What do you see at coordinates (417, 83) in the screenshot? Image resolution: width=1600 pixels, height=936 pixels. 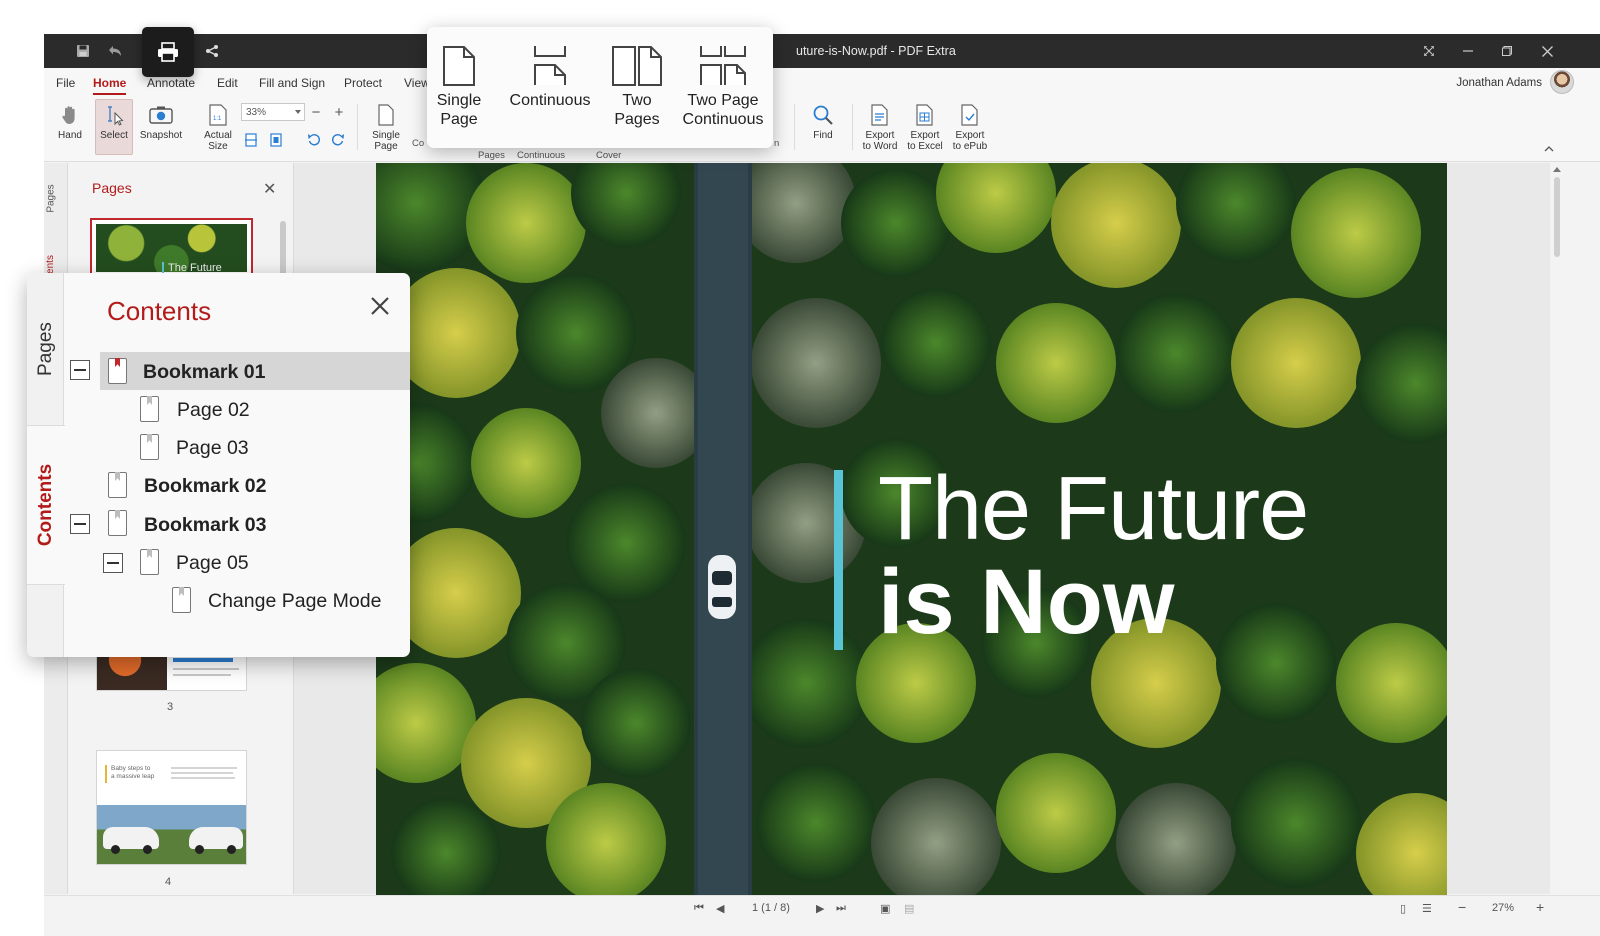 I see `tab-view: View` at bounding box center [417, 83].